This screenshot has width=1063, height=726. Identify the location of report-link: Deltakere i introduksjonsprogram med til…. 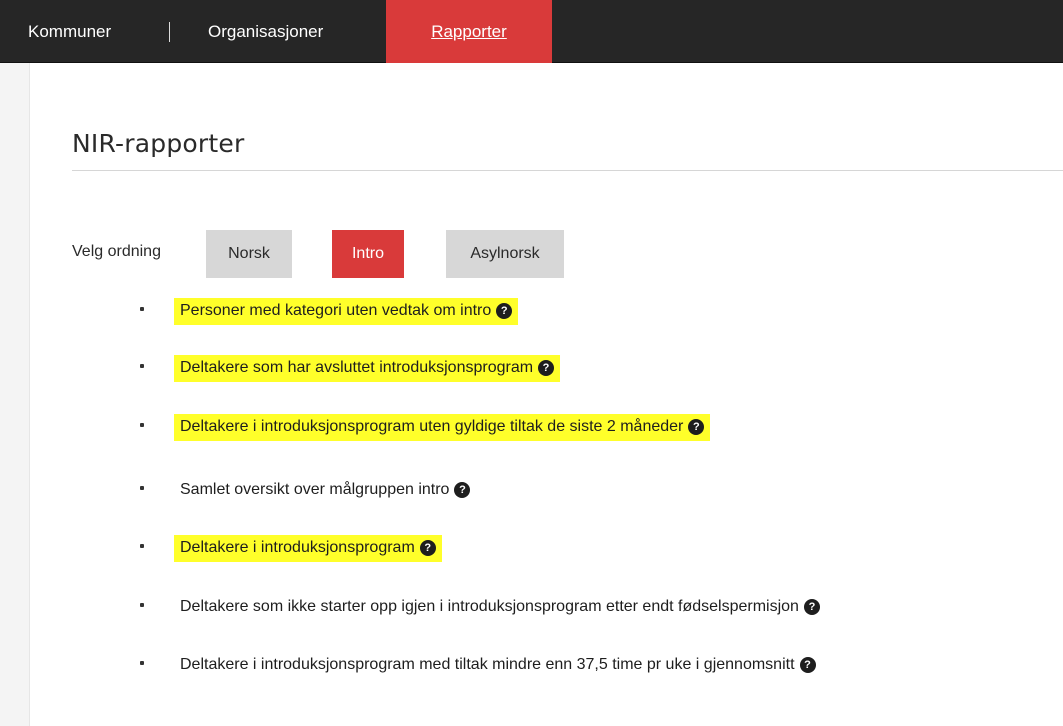
(498, 665).